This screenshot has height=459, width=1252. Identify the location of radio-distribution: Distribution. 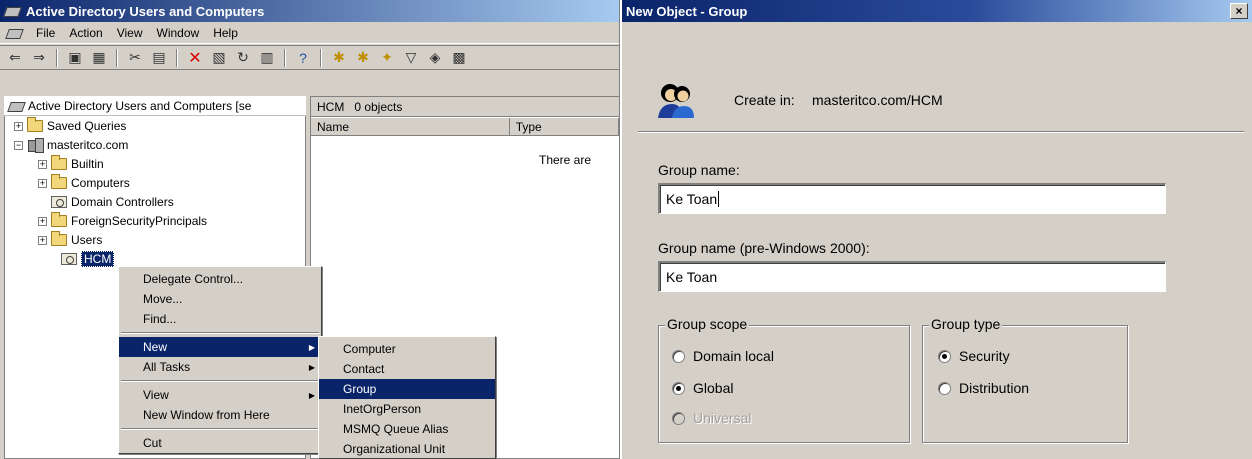
(983, 388).